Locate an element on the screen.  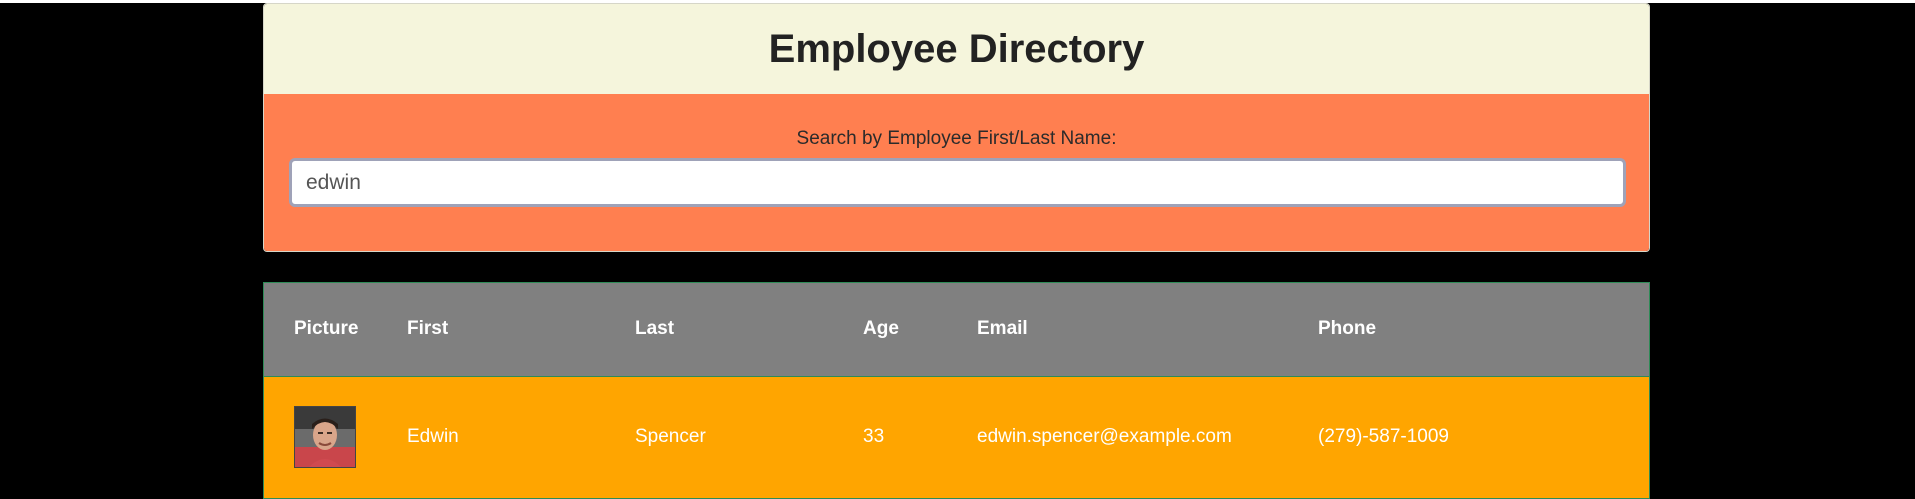
column-header-age: Age is located at coordinates (890, 330).